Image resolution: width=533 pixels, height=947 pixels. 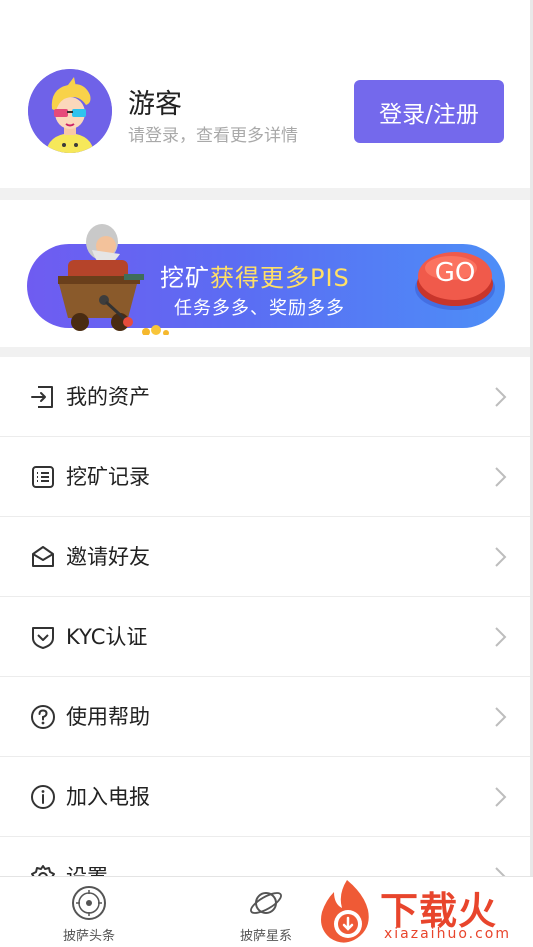 What do you see at coordinates (455, 273) in the screenshot?
I see `go-label: GO` at bounding box center [455, 273].